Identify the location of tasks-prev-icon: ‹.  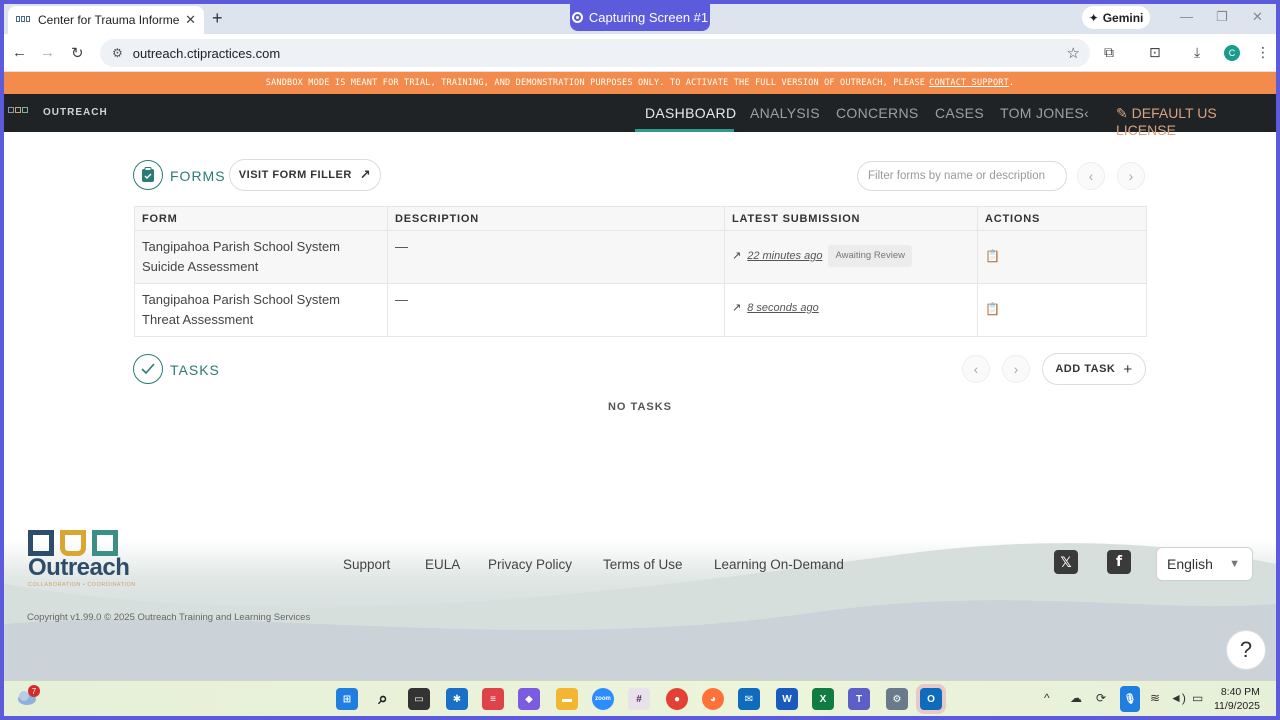
(976, 369).